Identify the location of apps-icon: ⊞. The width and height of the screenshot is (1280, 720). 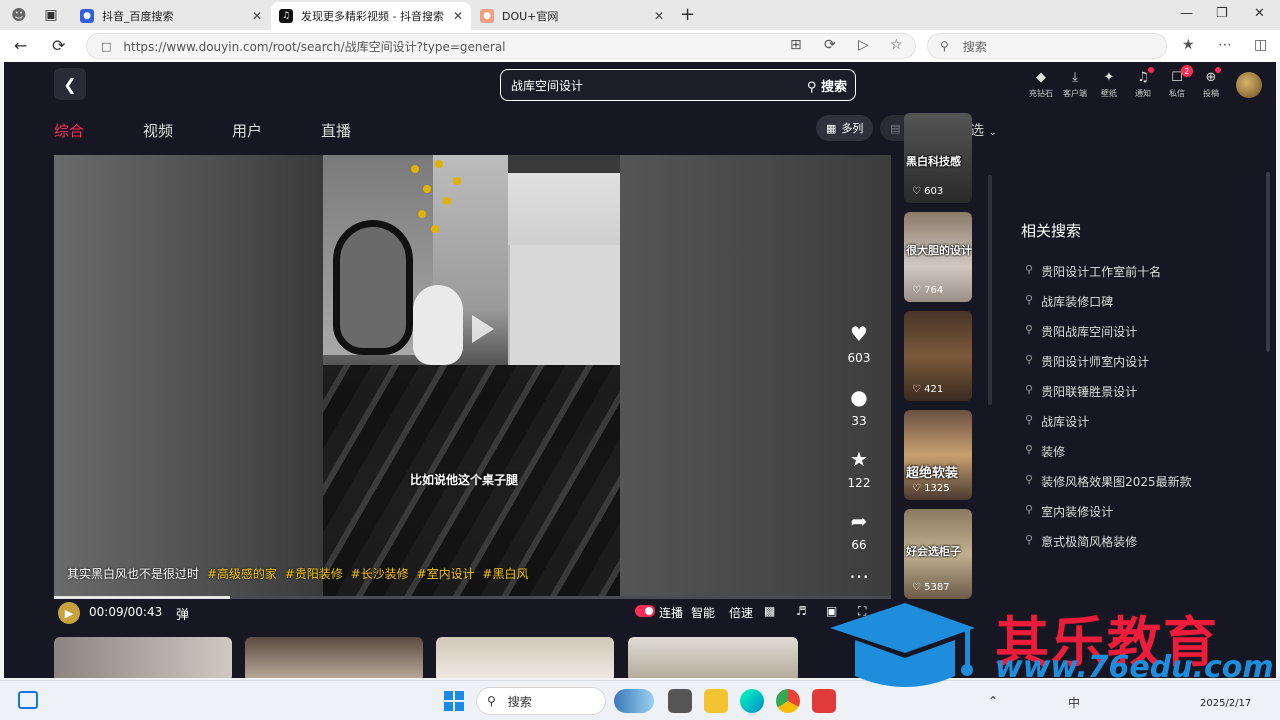
(796, 45).